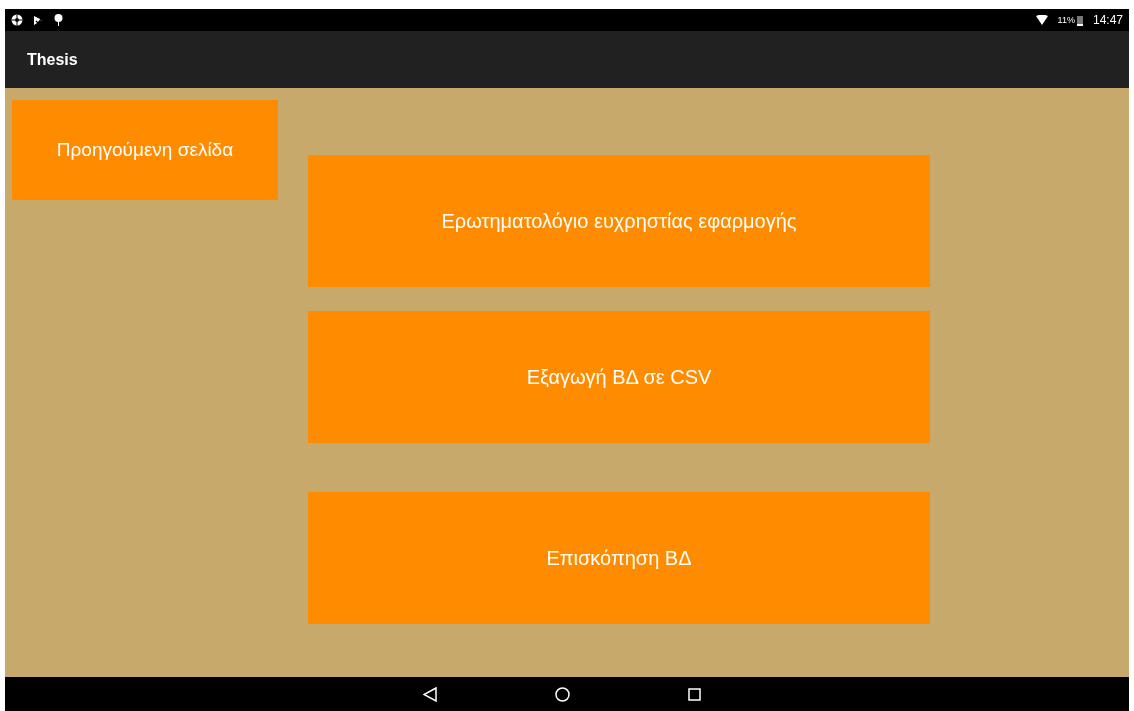 The height and width of the screenshot is (711, 1134). What do you see at coordinates (1107, 20) in the screenshot?
I see `clock-time: 14:47` at bounding box center [1107, 20].